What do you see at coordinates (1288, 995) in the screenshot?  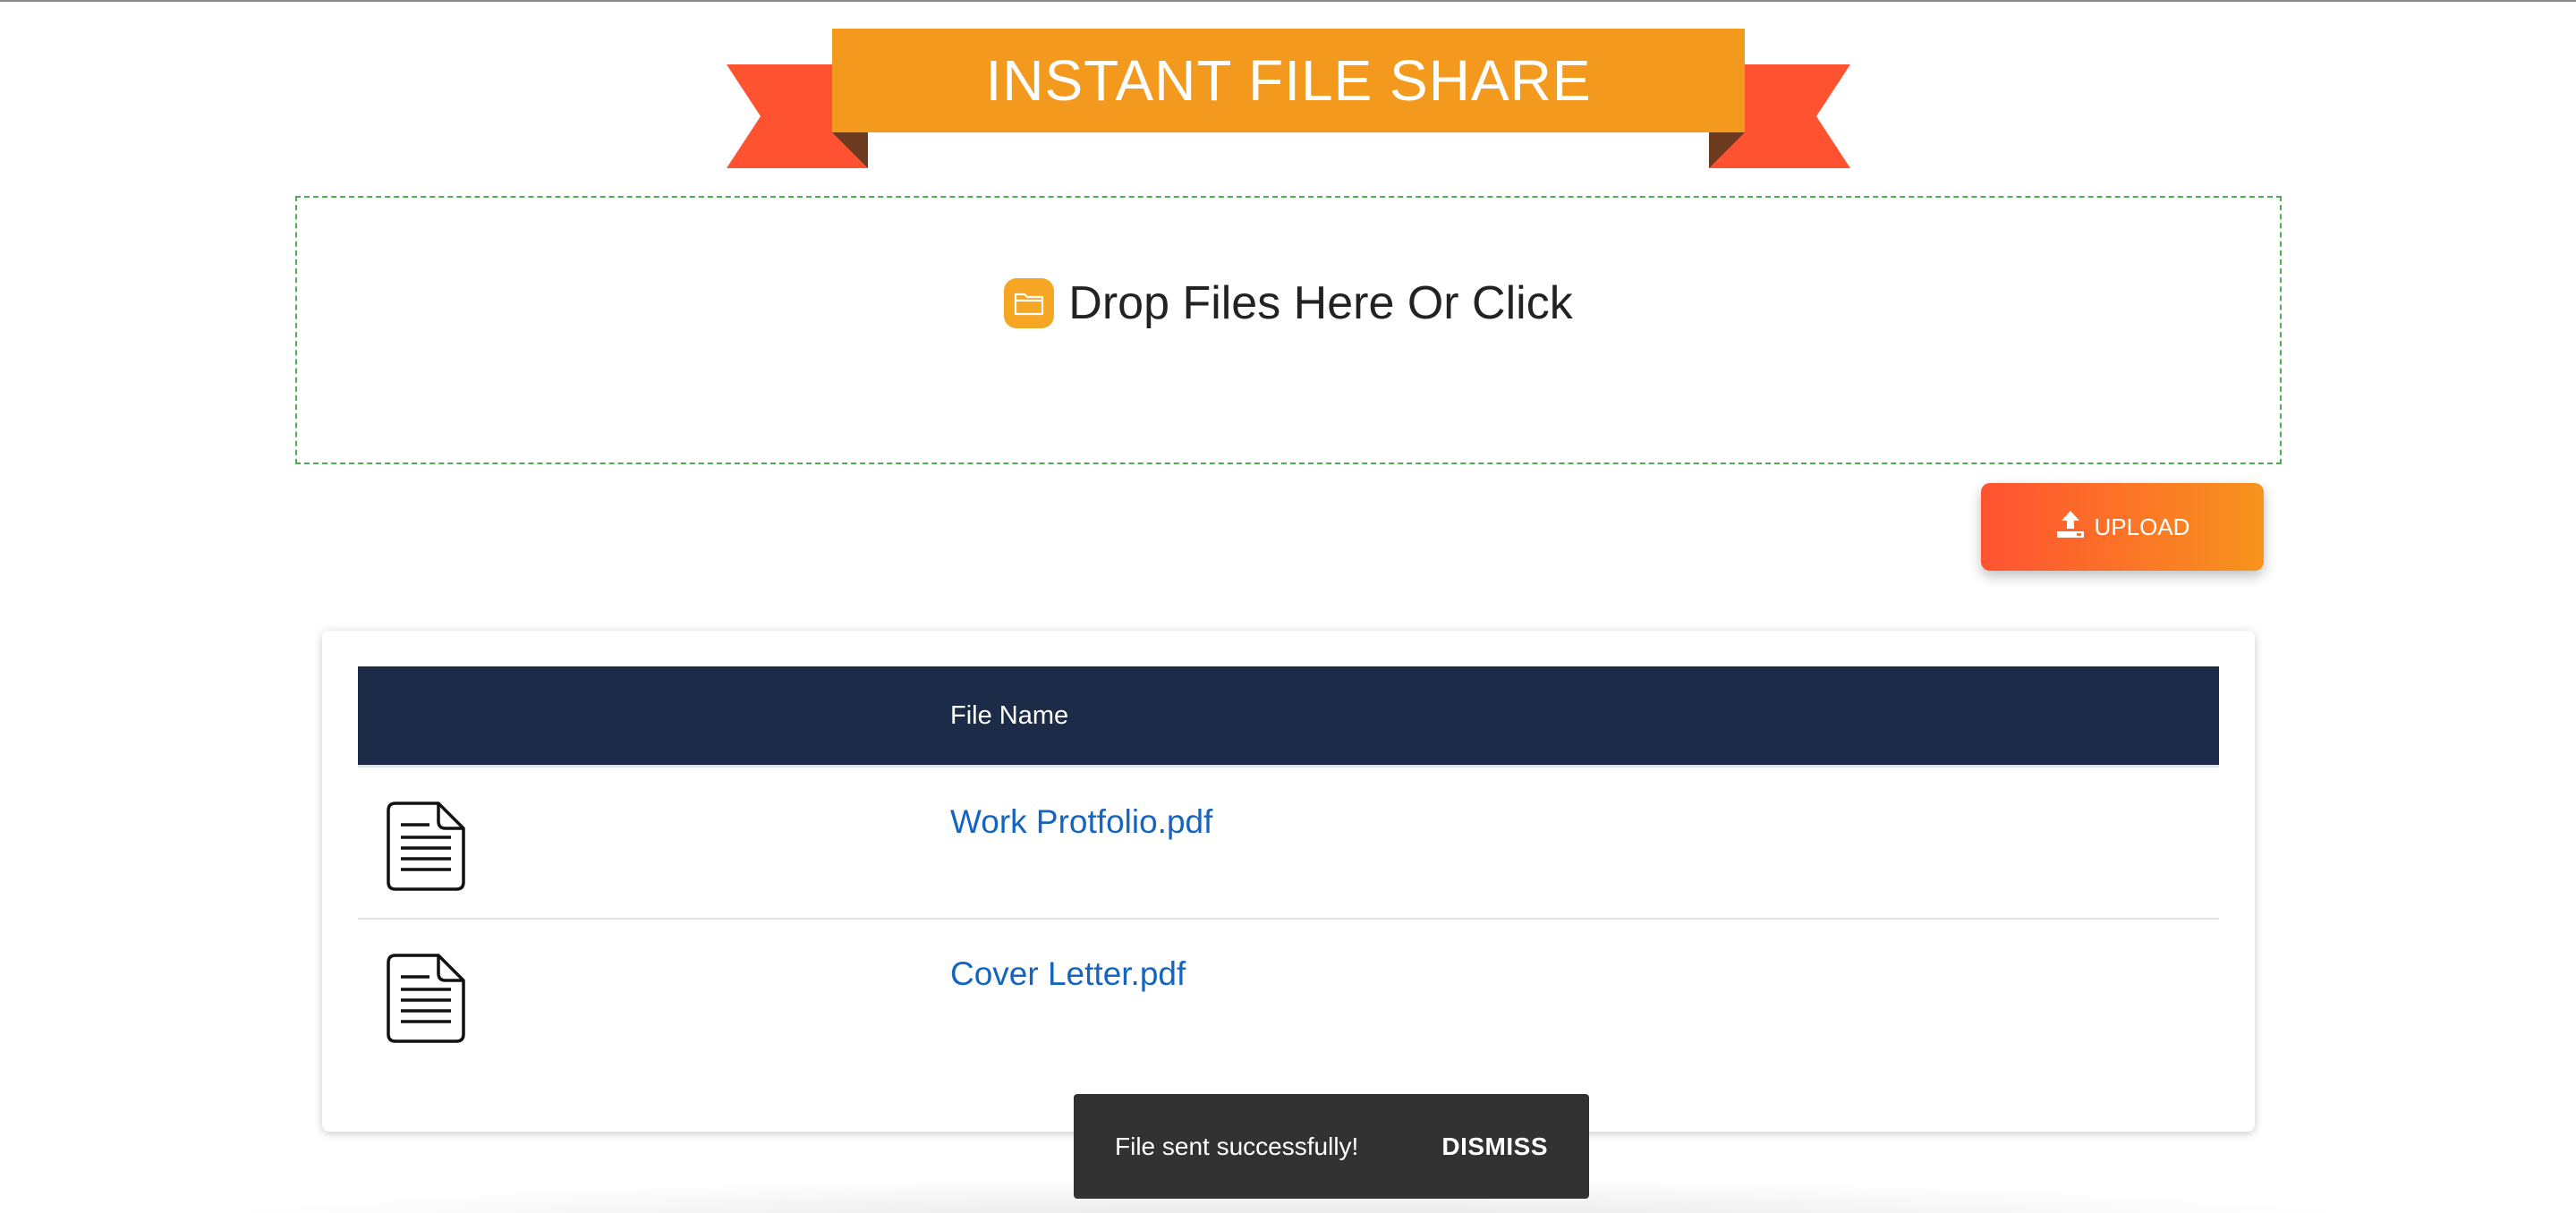 I see `table-row: Cover Letter.pdf` at bounding box center [1288, 995].